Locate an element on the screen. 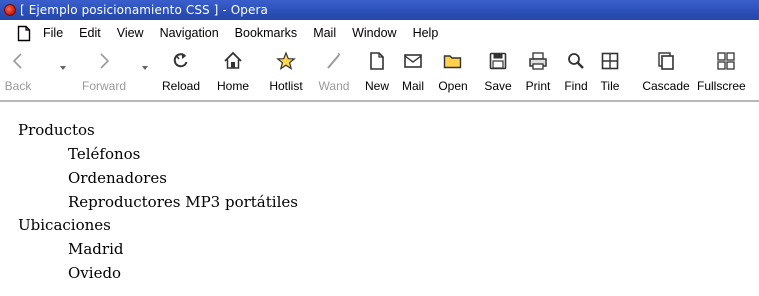  hotlist-label: Hotlist is located at coordinates (286, 86).